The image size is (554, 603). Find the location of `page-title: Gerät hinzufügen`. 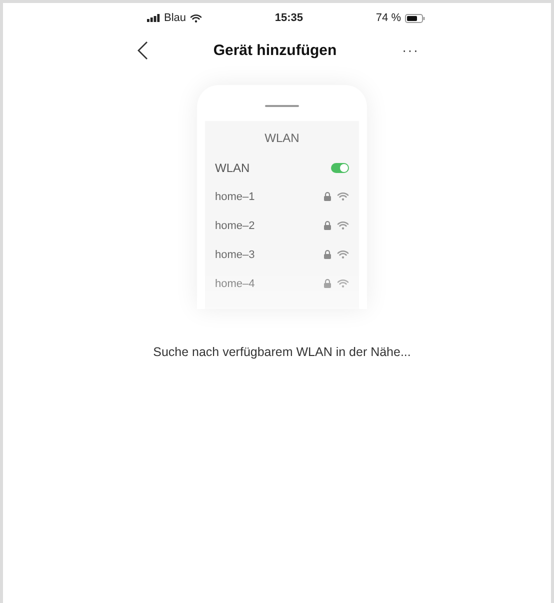

page-title: Gerät hinzufügen is located at coordinates (275, 50).